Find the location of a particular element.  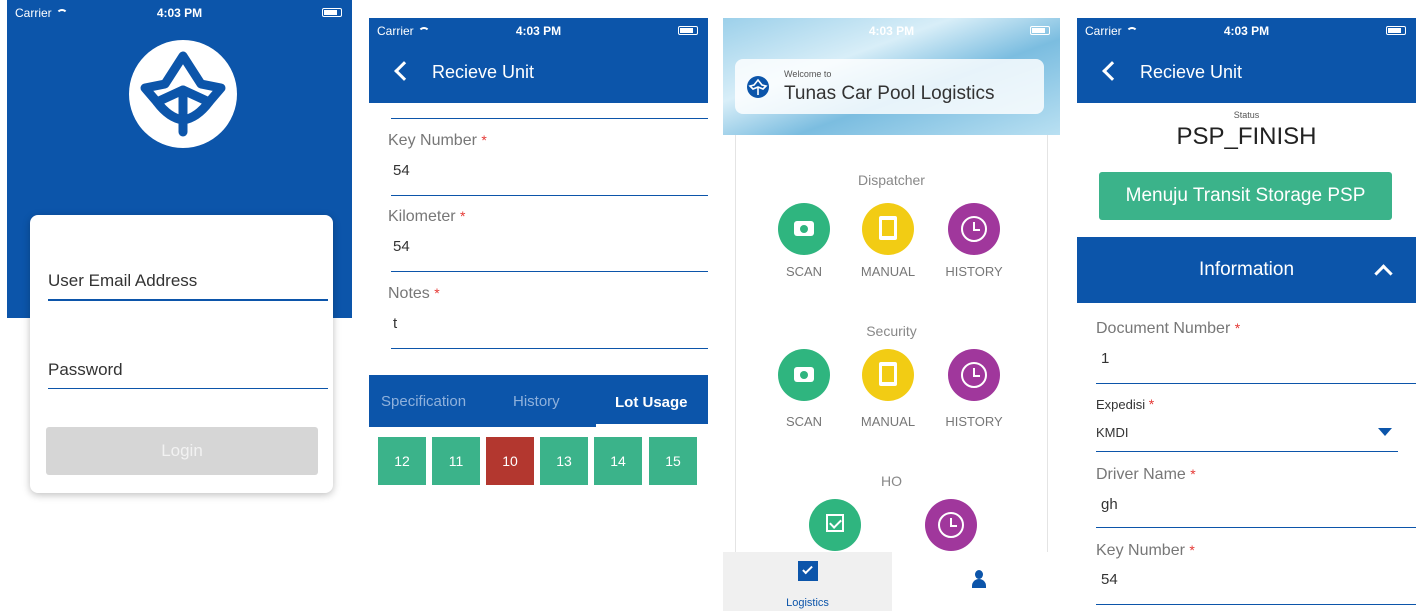

security-manual-button is located at coordinates (888, 375).